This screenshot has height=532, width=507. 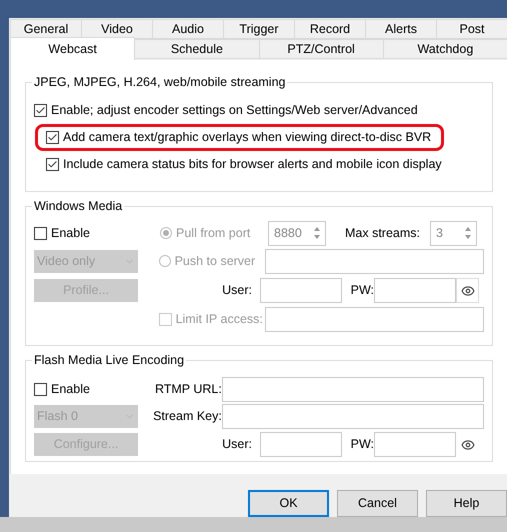 I want to click on tab: PTZ/Control, so click(x=321, y=49).